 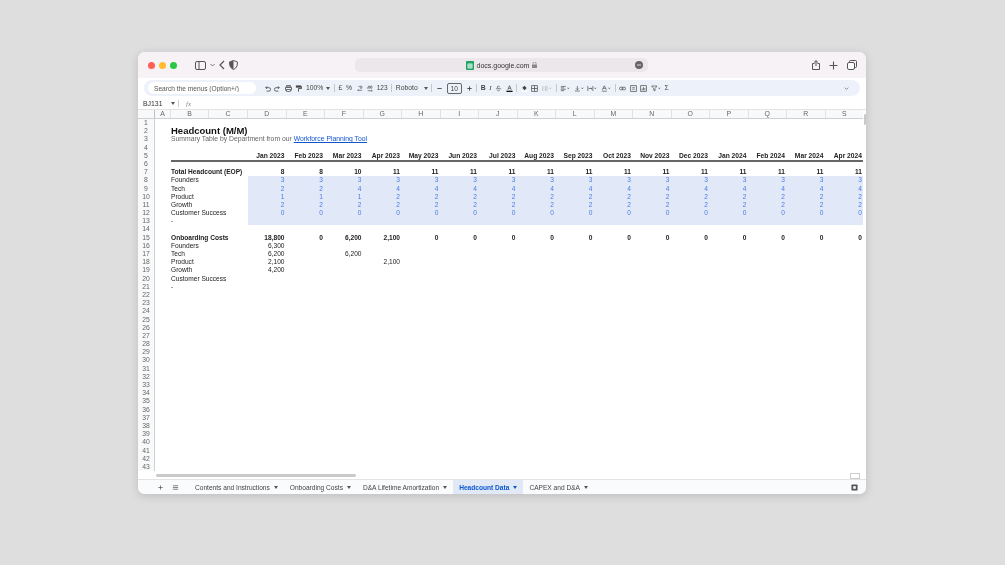 I want to click on explore-icon, so click(x=854, y=487).